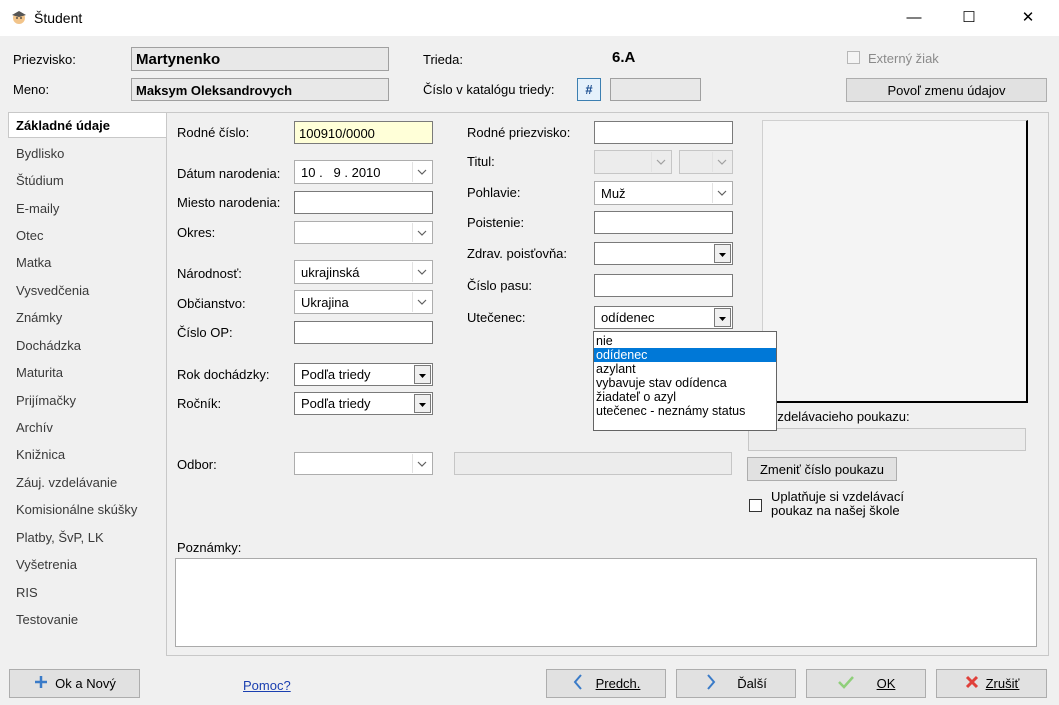 This screenshot has width=1059, height=705. What do you see at coordinates (593, 463) in the screenshot?
I see `field-text` at bounding box center [593, 463].